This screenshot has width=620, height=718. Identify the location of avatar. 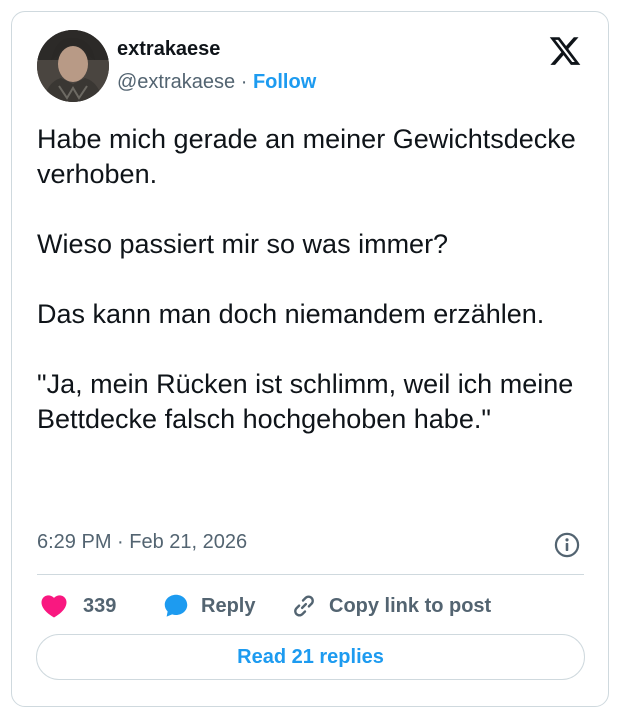
(73, 66).